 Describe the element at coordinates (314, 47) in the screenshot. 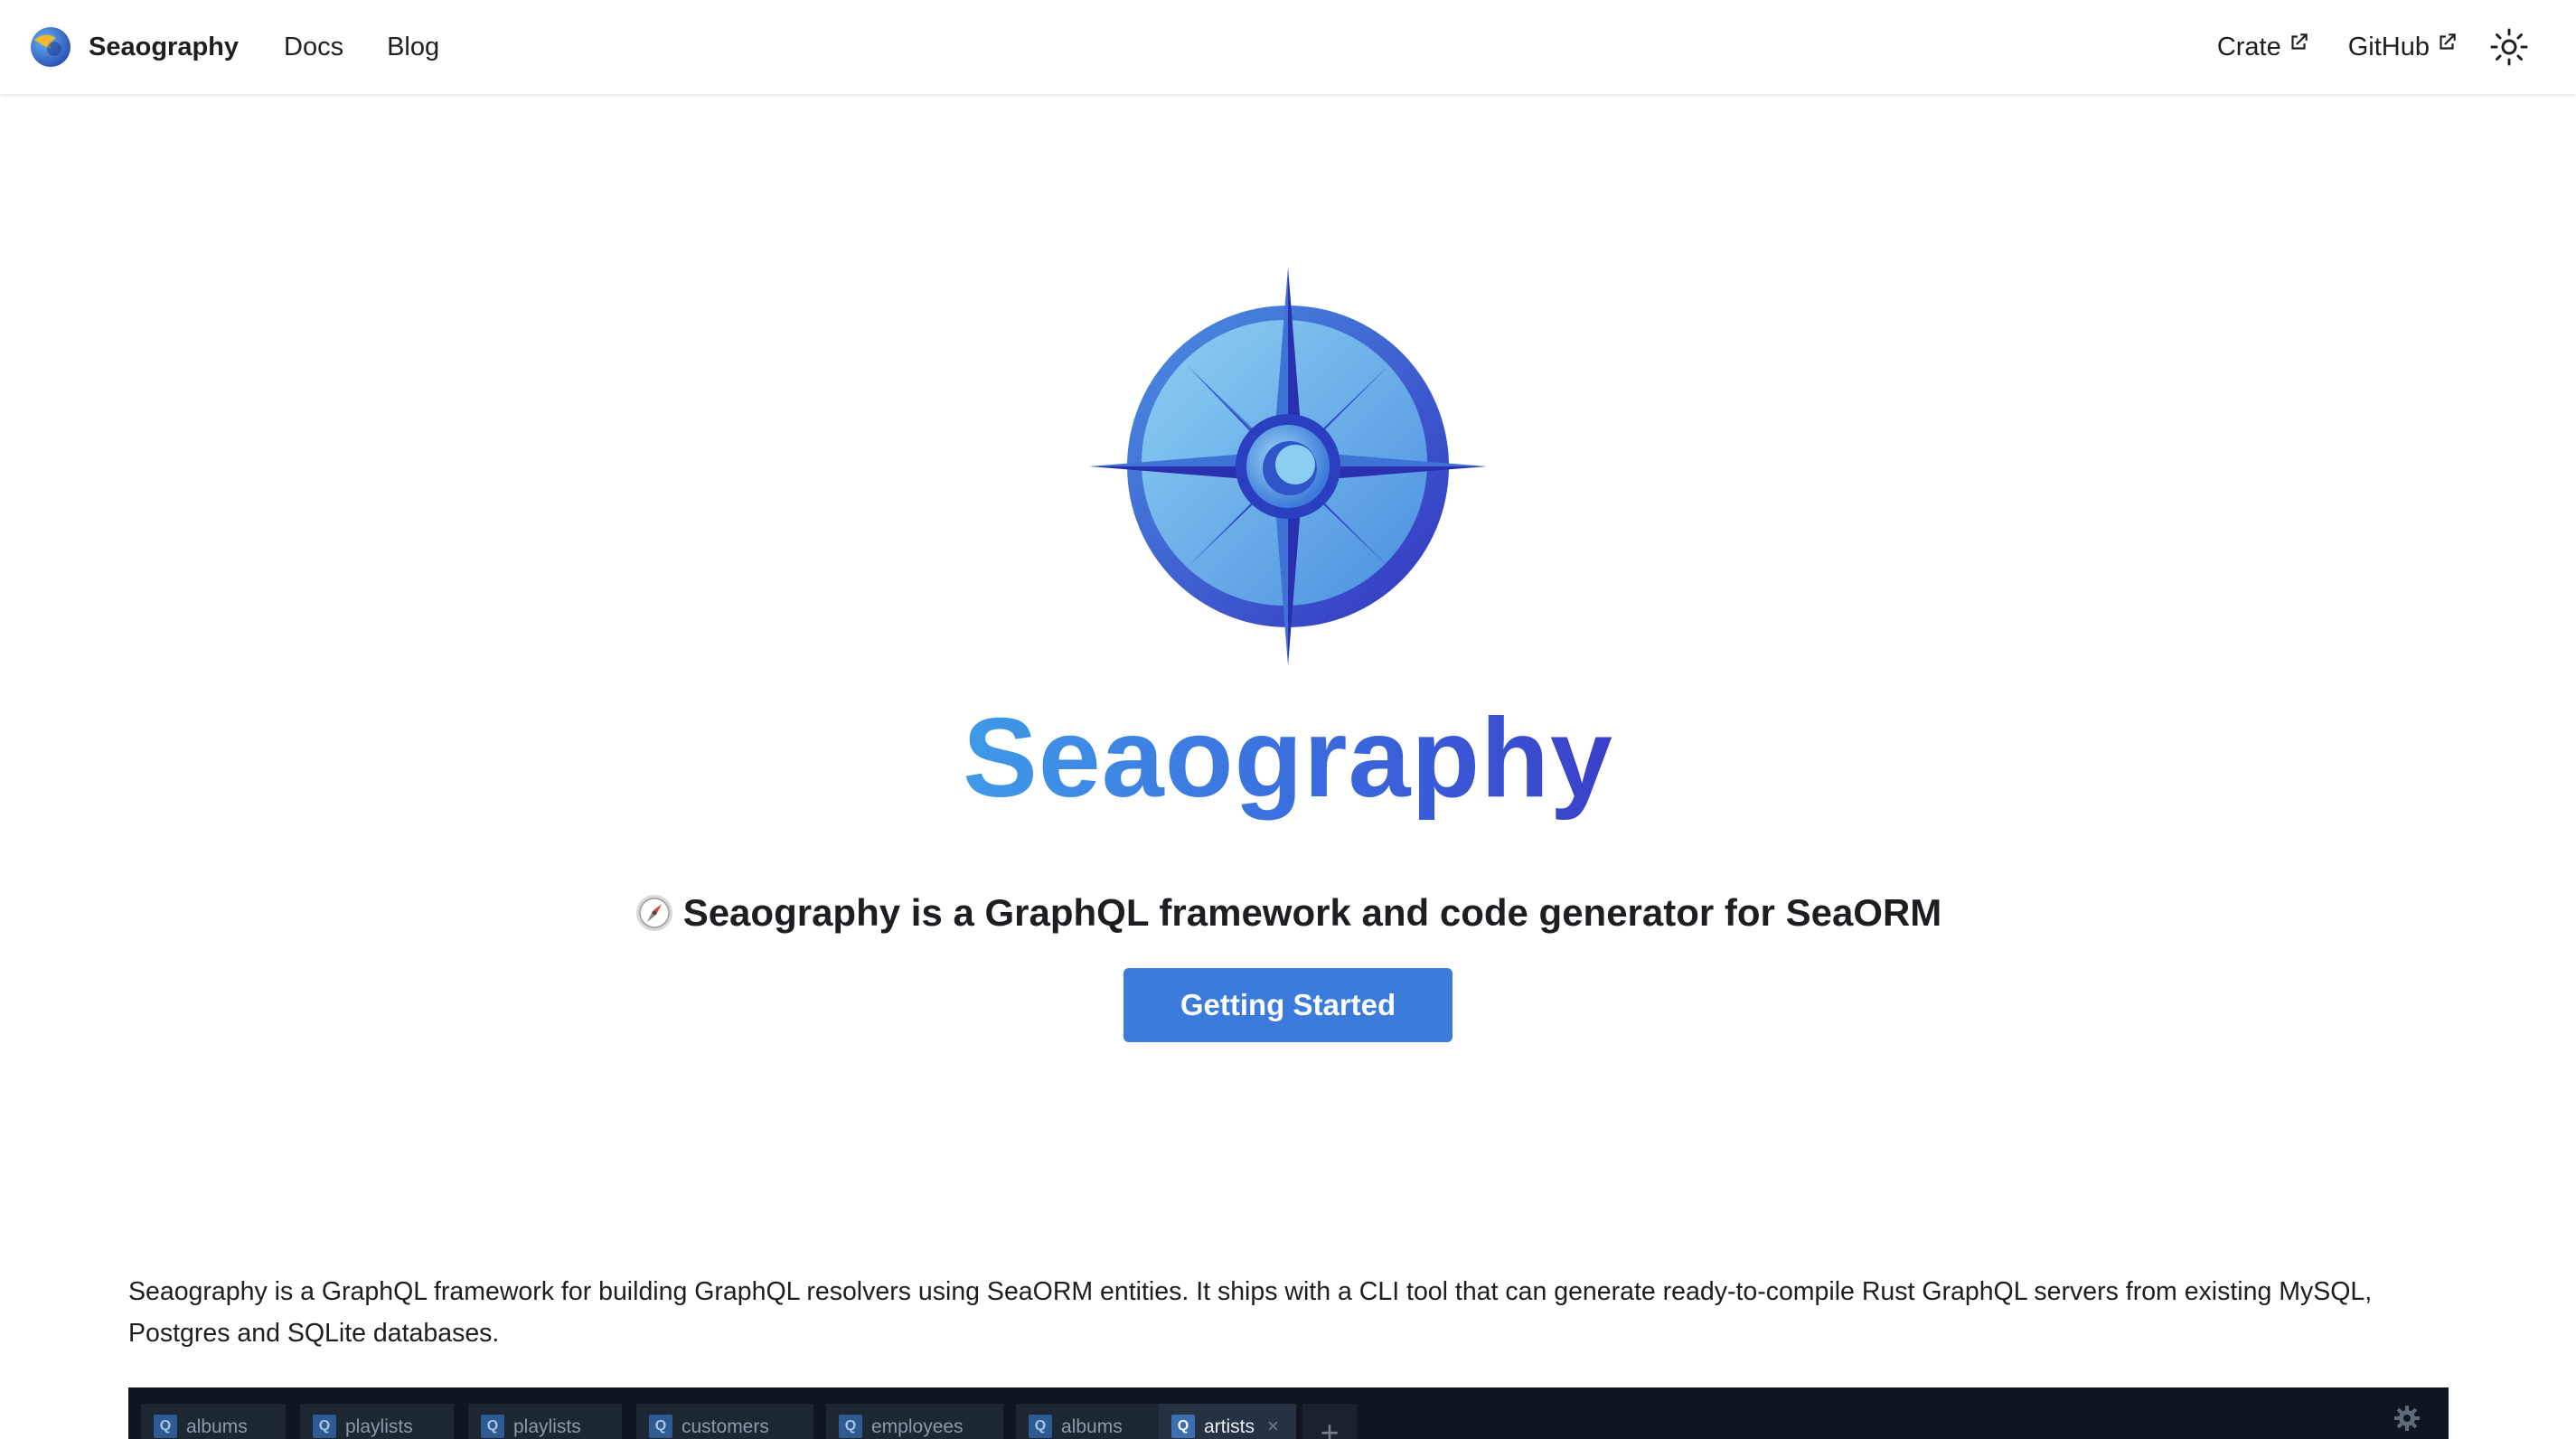

I see `nav-link-docs: Docs` at that location.